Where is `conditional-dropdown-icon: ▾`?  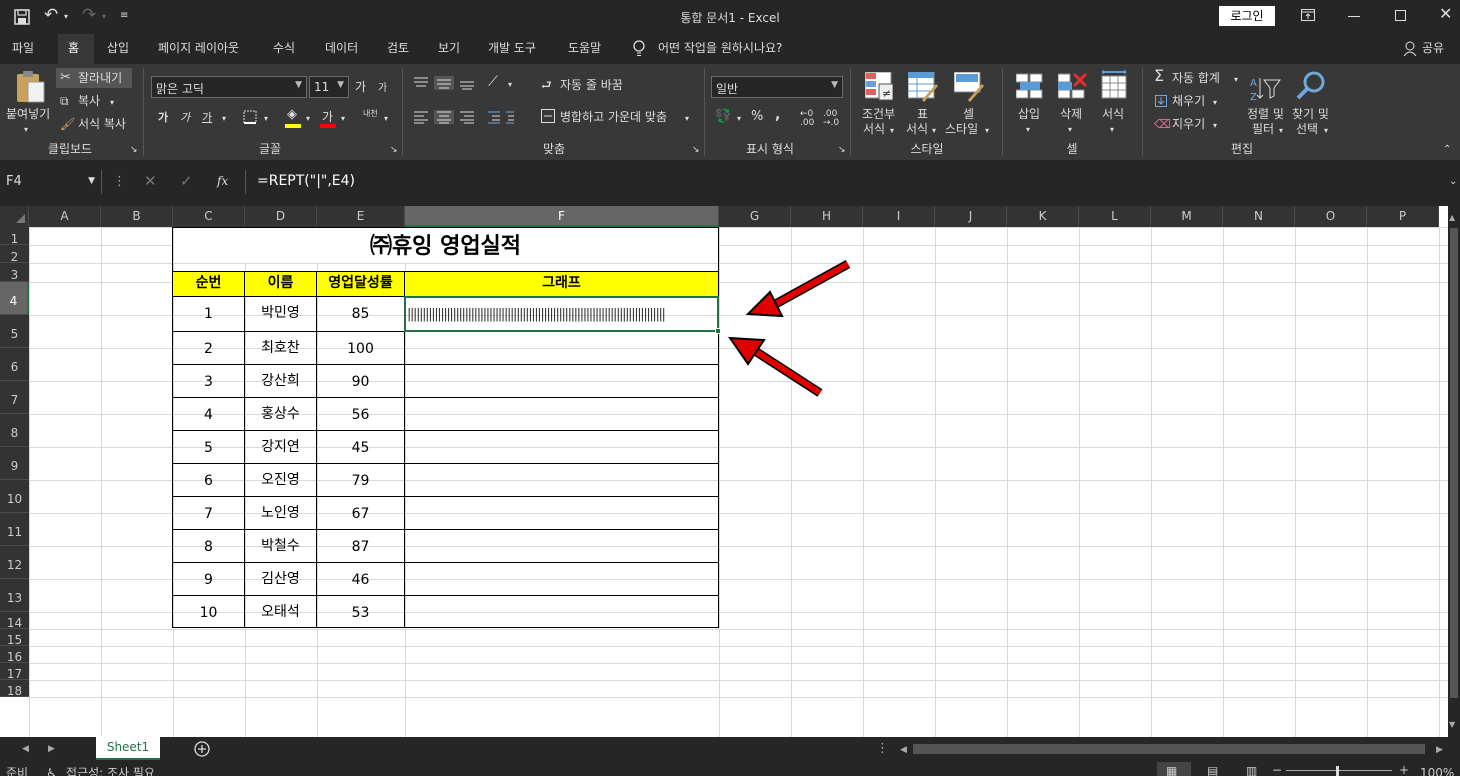
conditional-dropdown-icon: ▾ is located at coordinates (892, 131).